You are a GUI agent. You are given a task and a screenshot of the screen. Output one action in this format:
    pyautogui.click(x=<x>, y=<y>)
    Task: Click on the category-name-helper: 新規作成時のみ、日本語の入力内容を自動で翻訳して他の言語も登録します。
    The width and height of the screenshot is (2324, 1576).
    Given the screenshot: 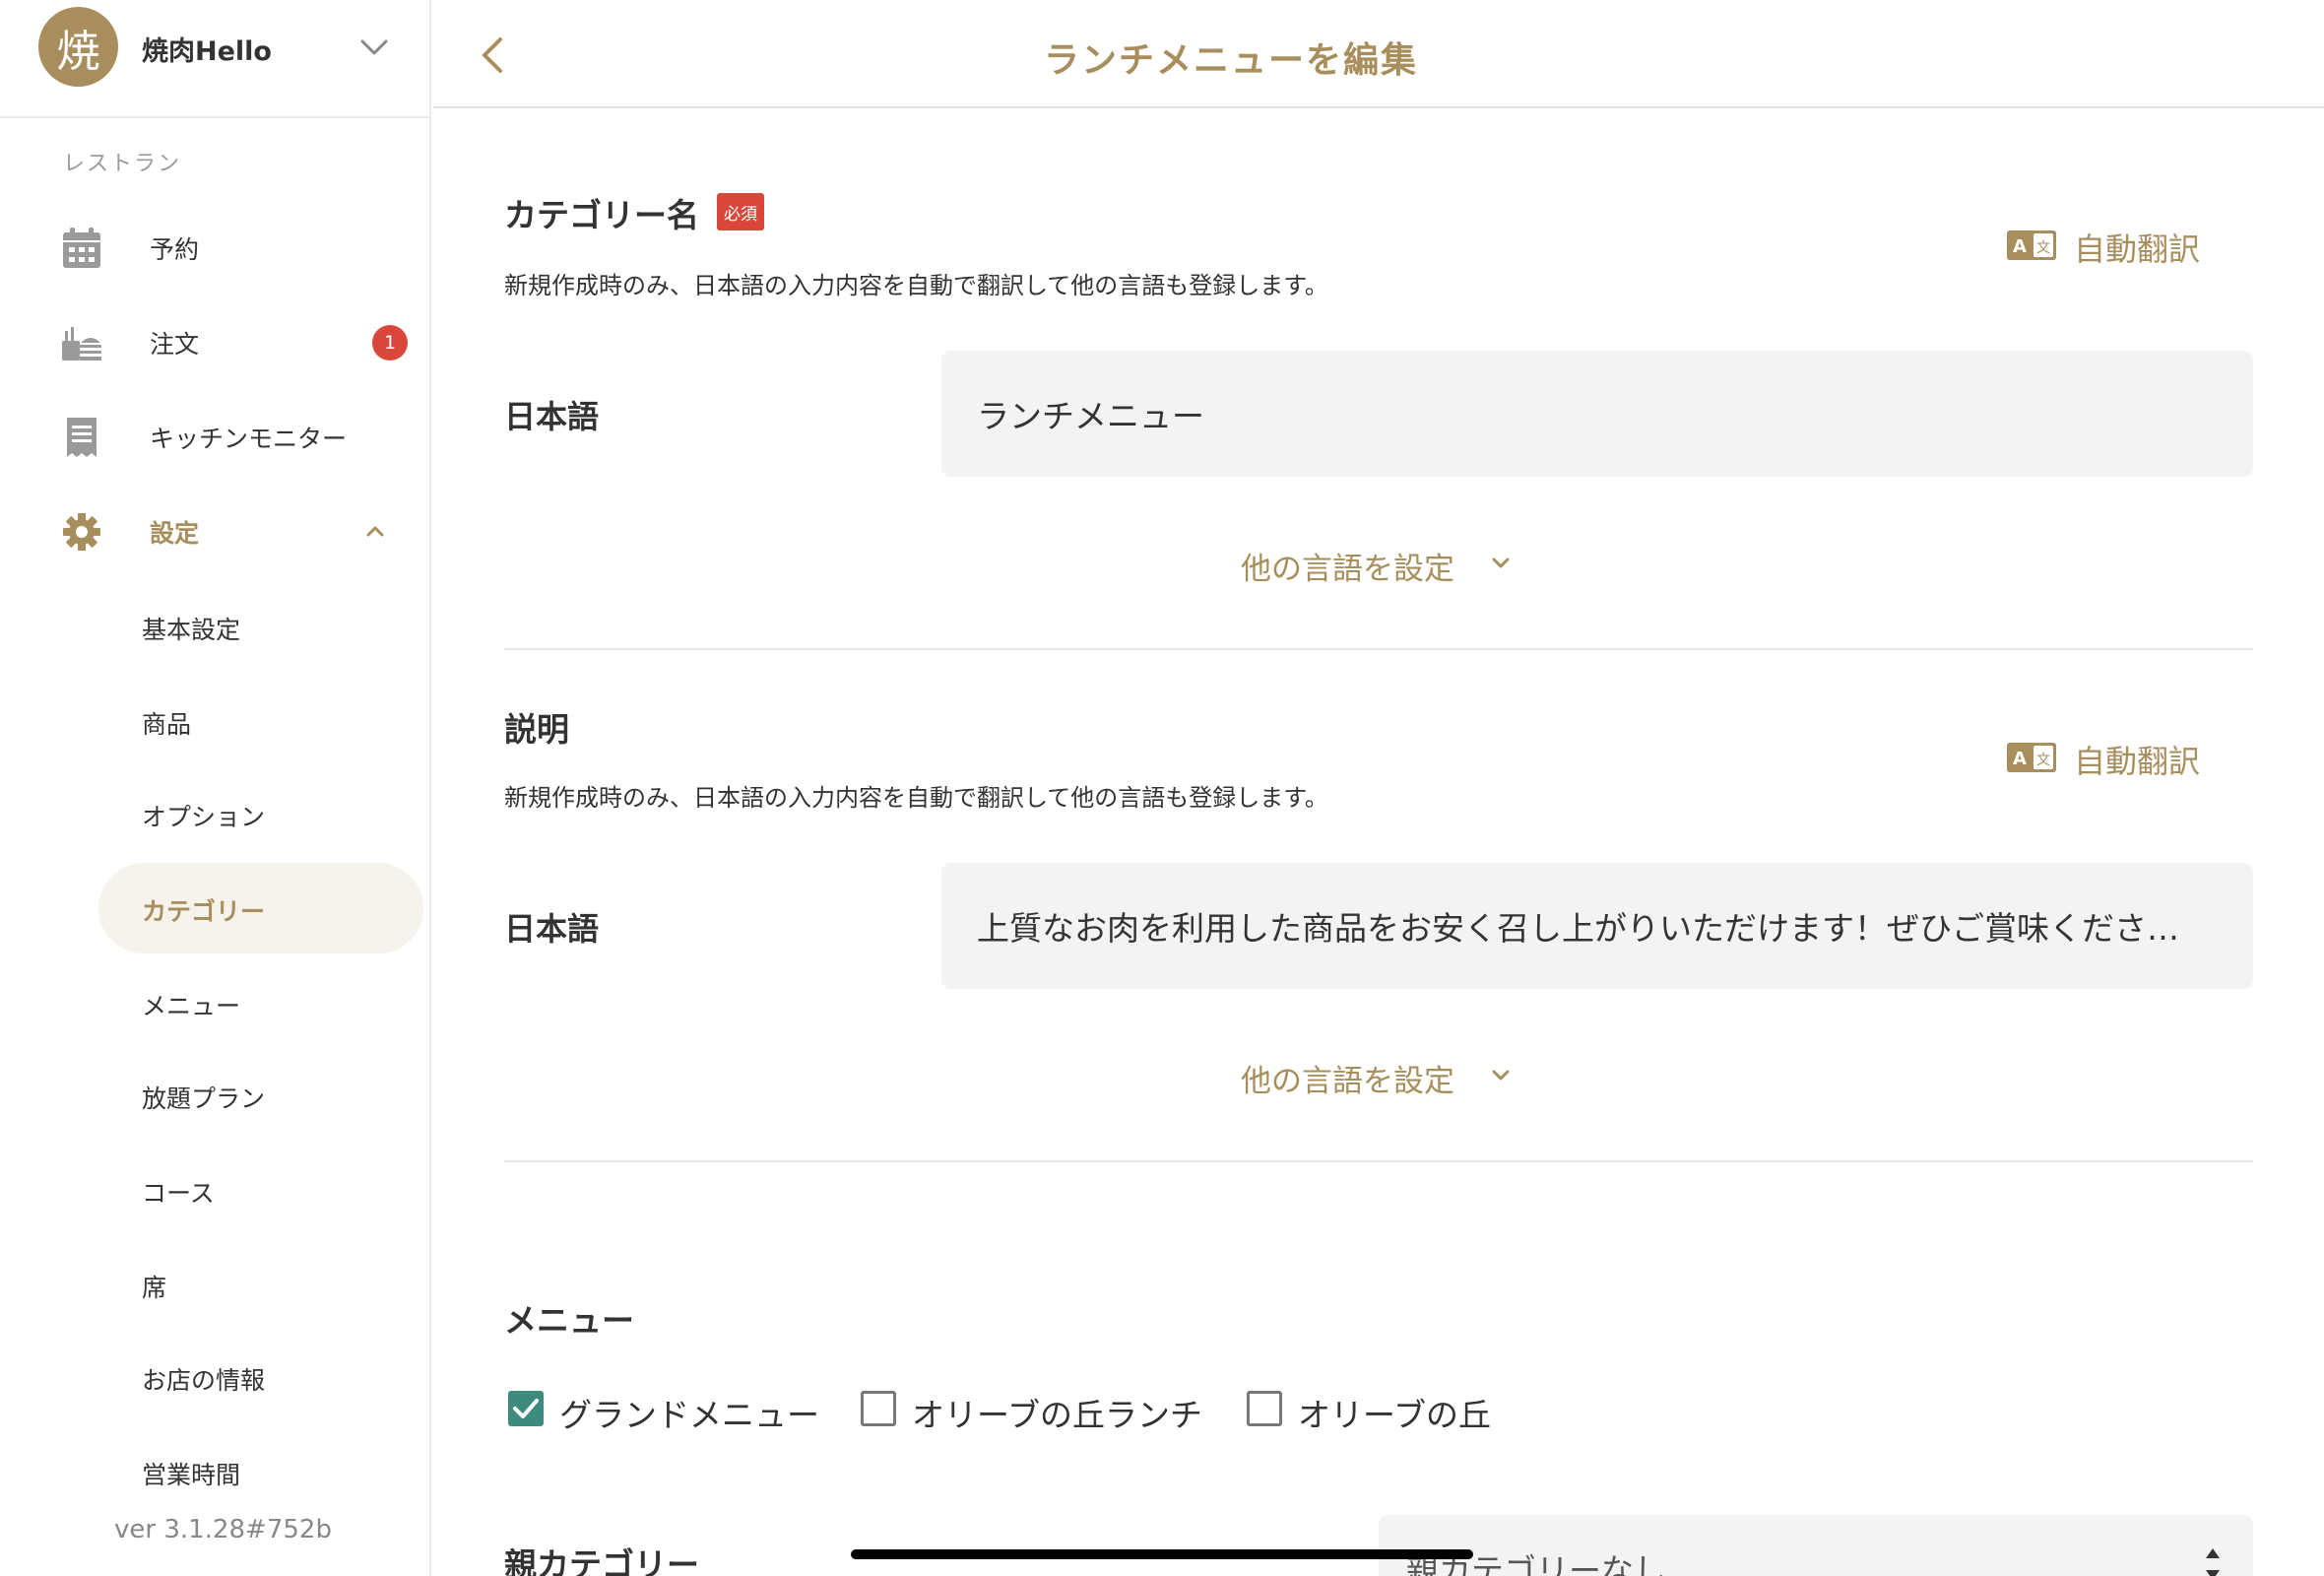 What is the action you would take?
    pyautogui.click(x=916, y=285)
    